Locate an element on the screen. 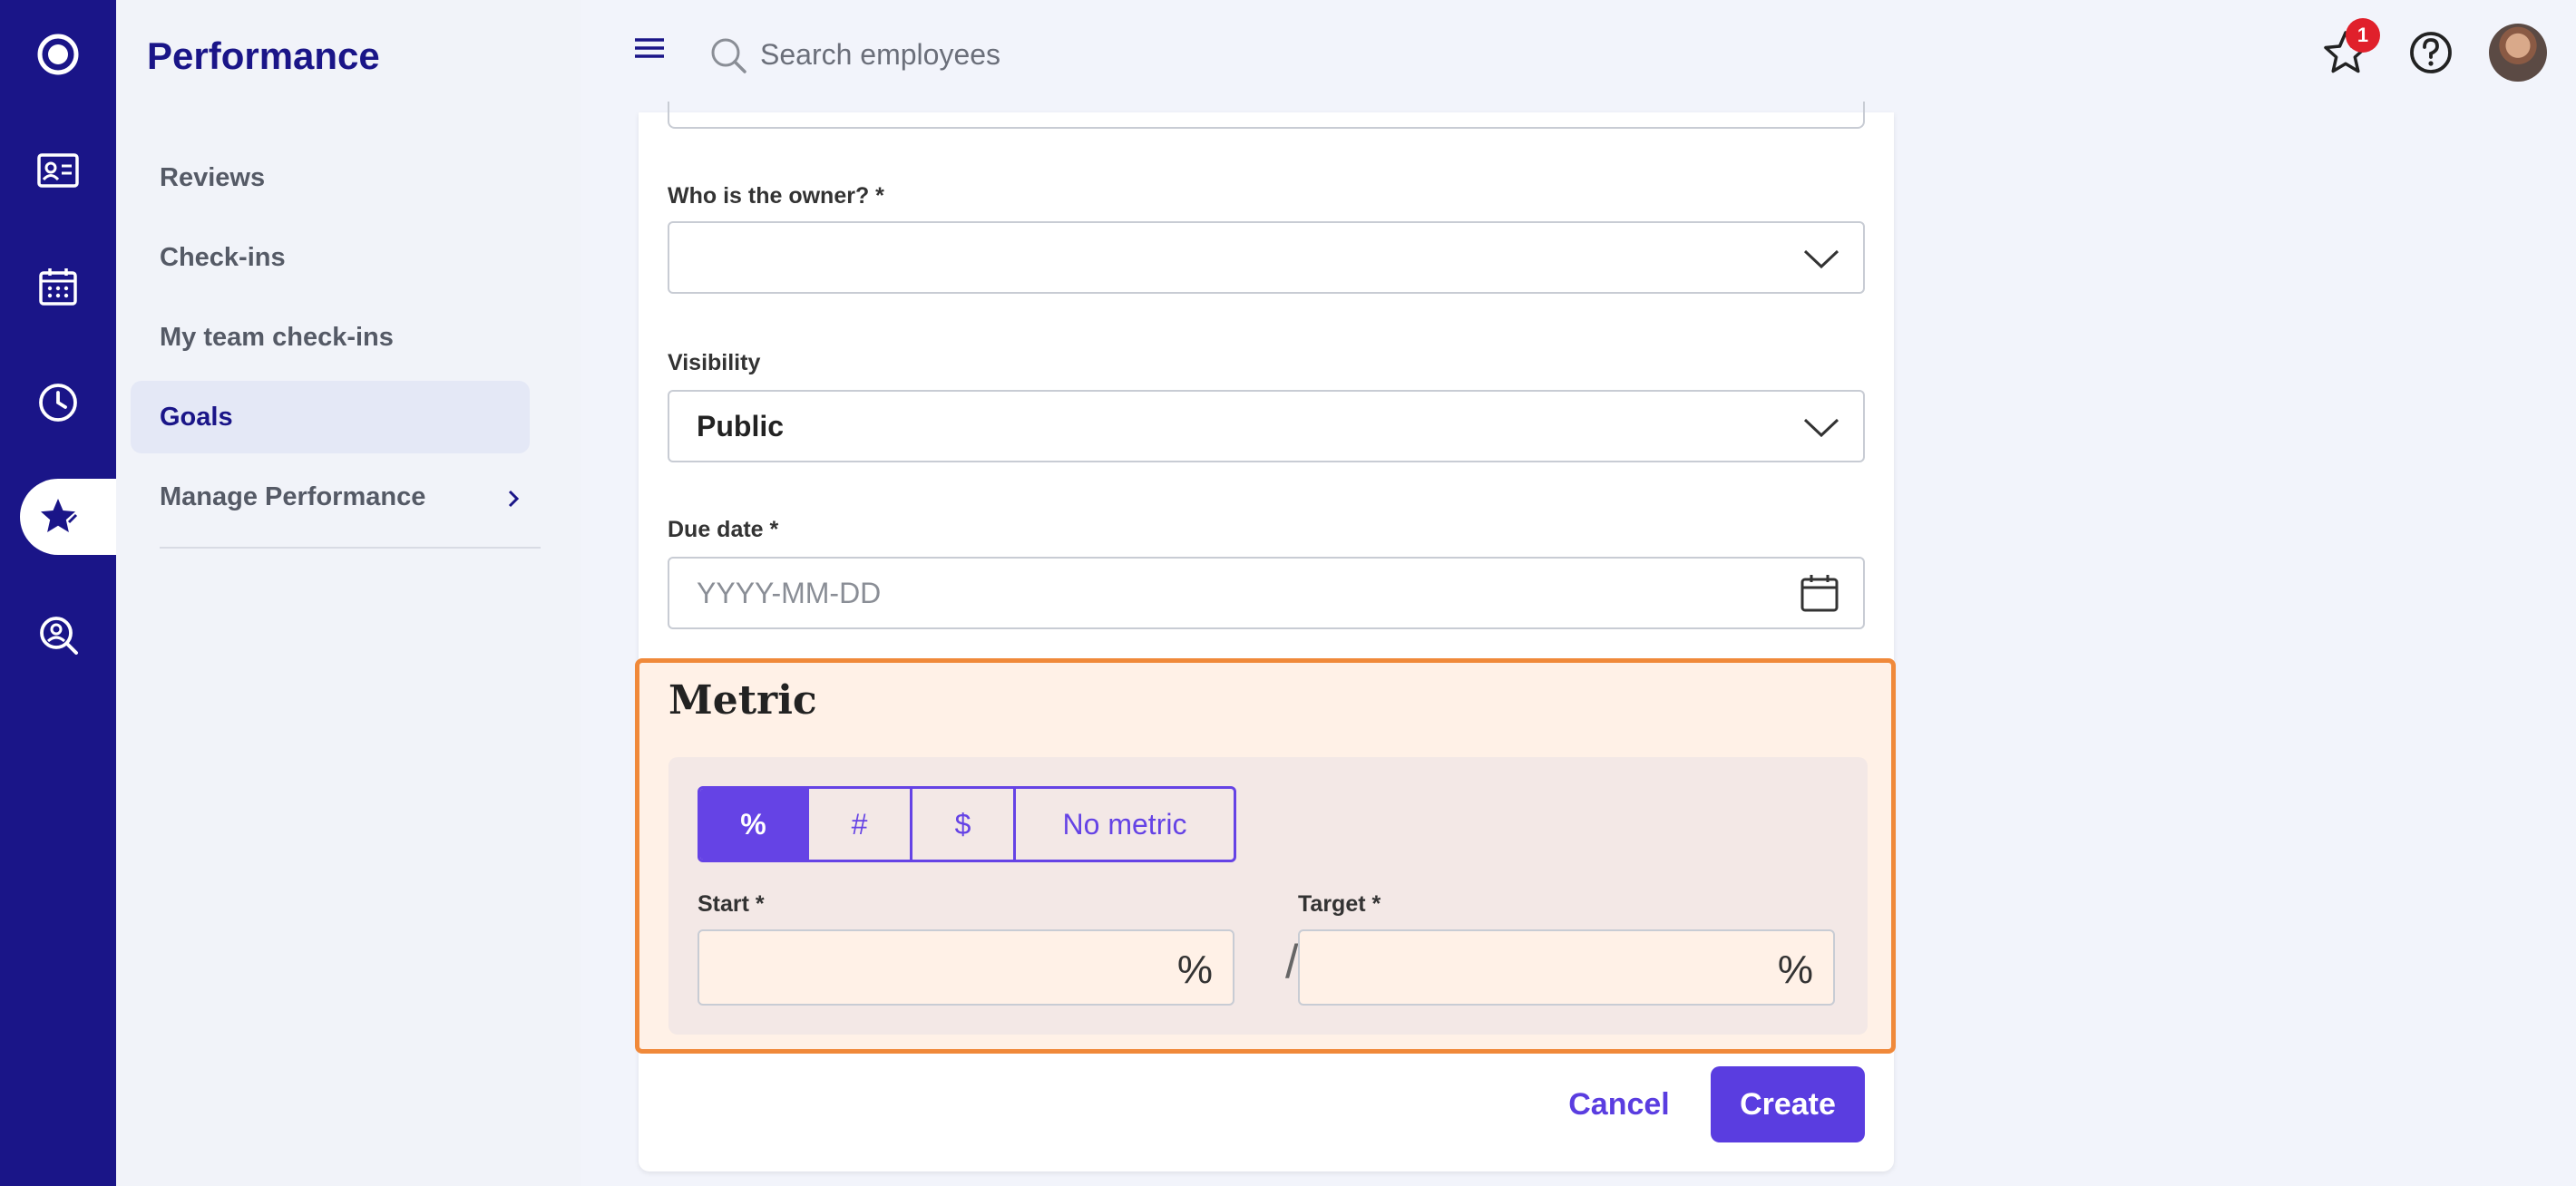  start-label: Start * is located at coordinates (731, 904).